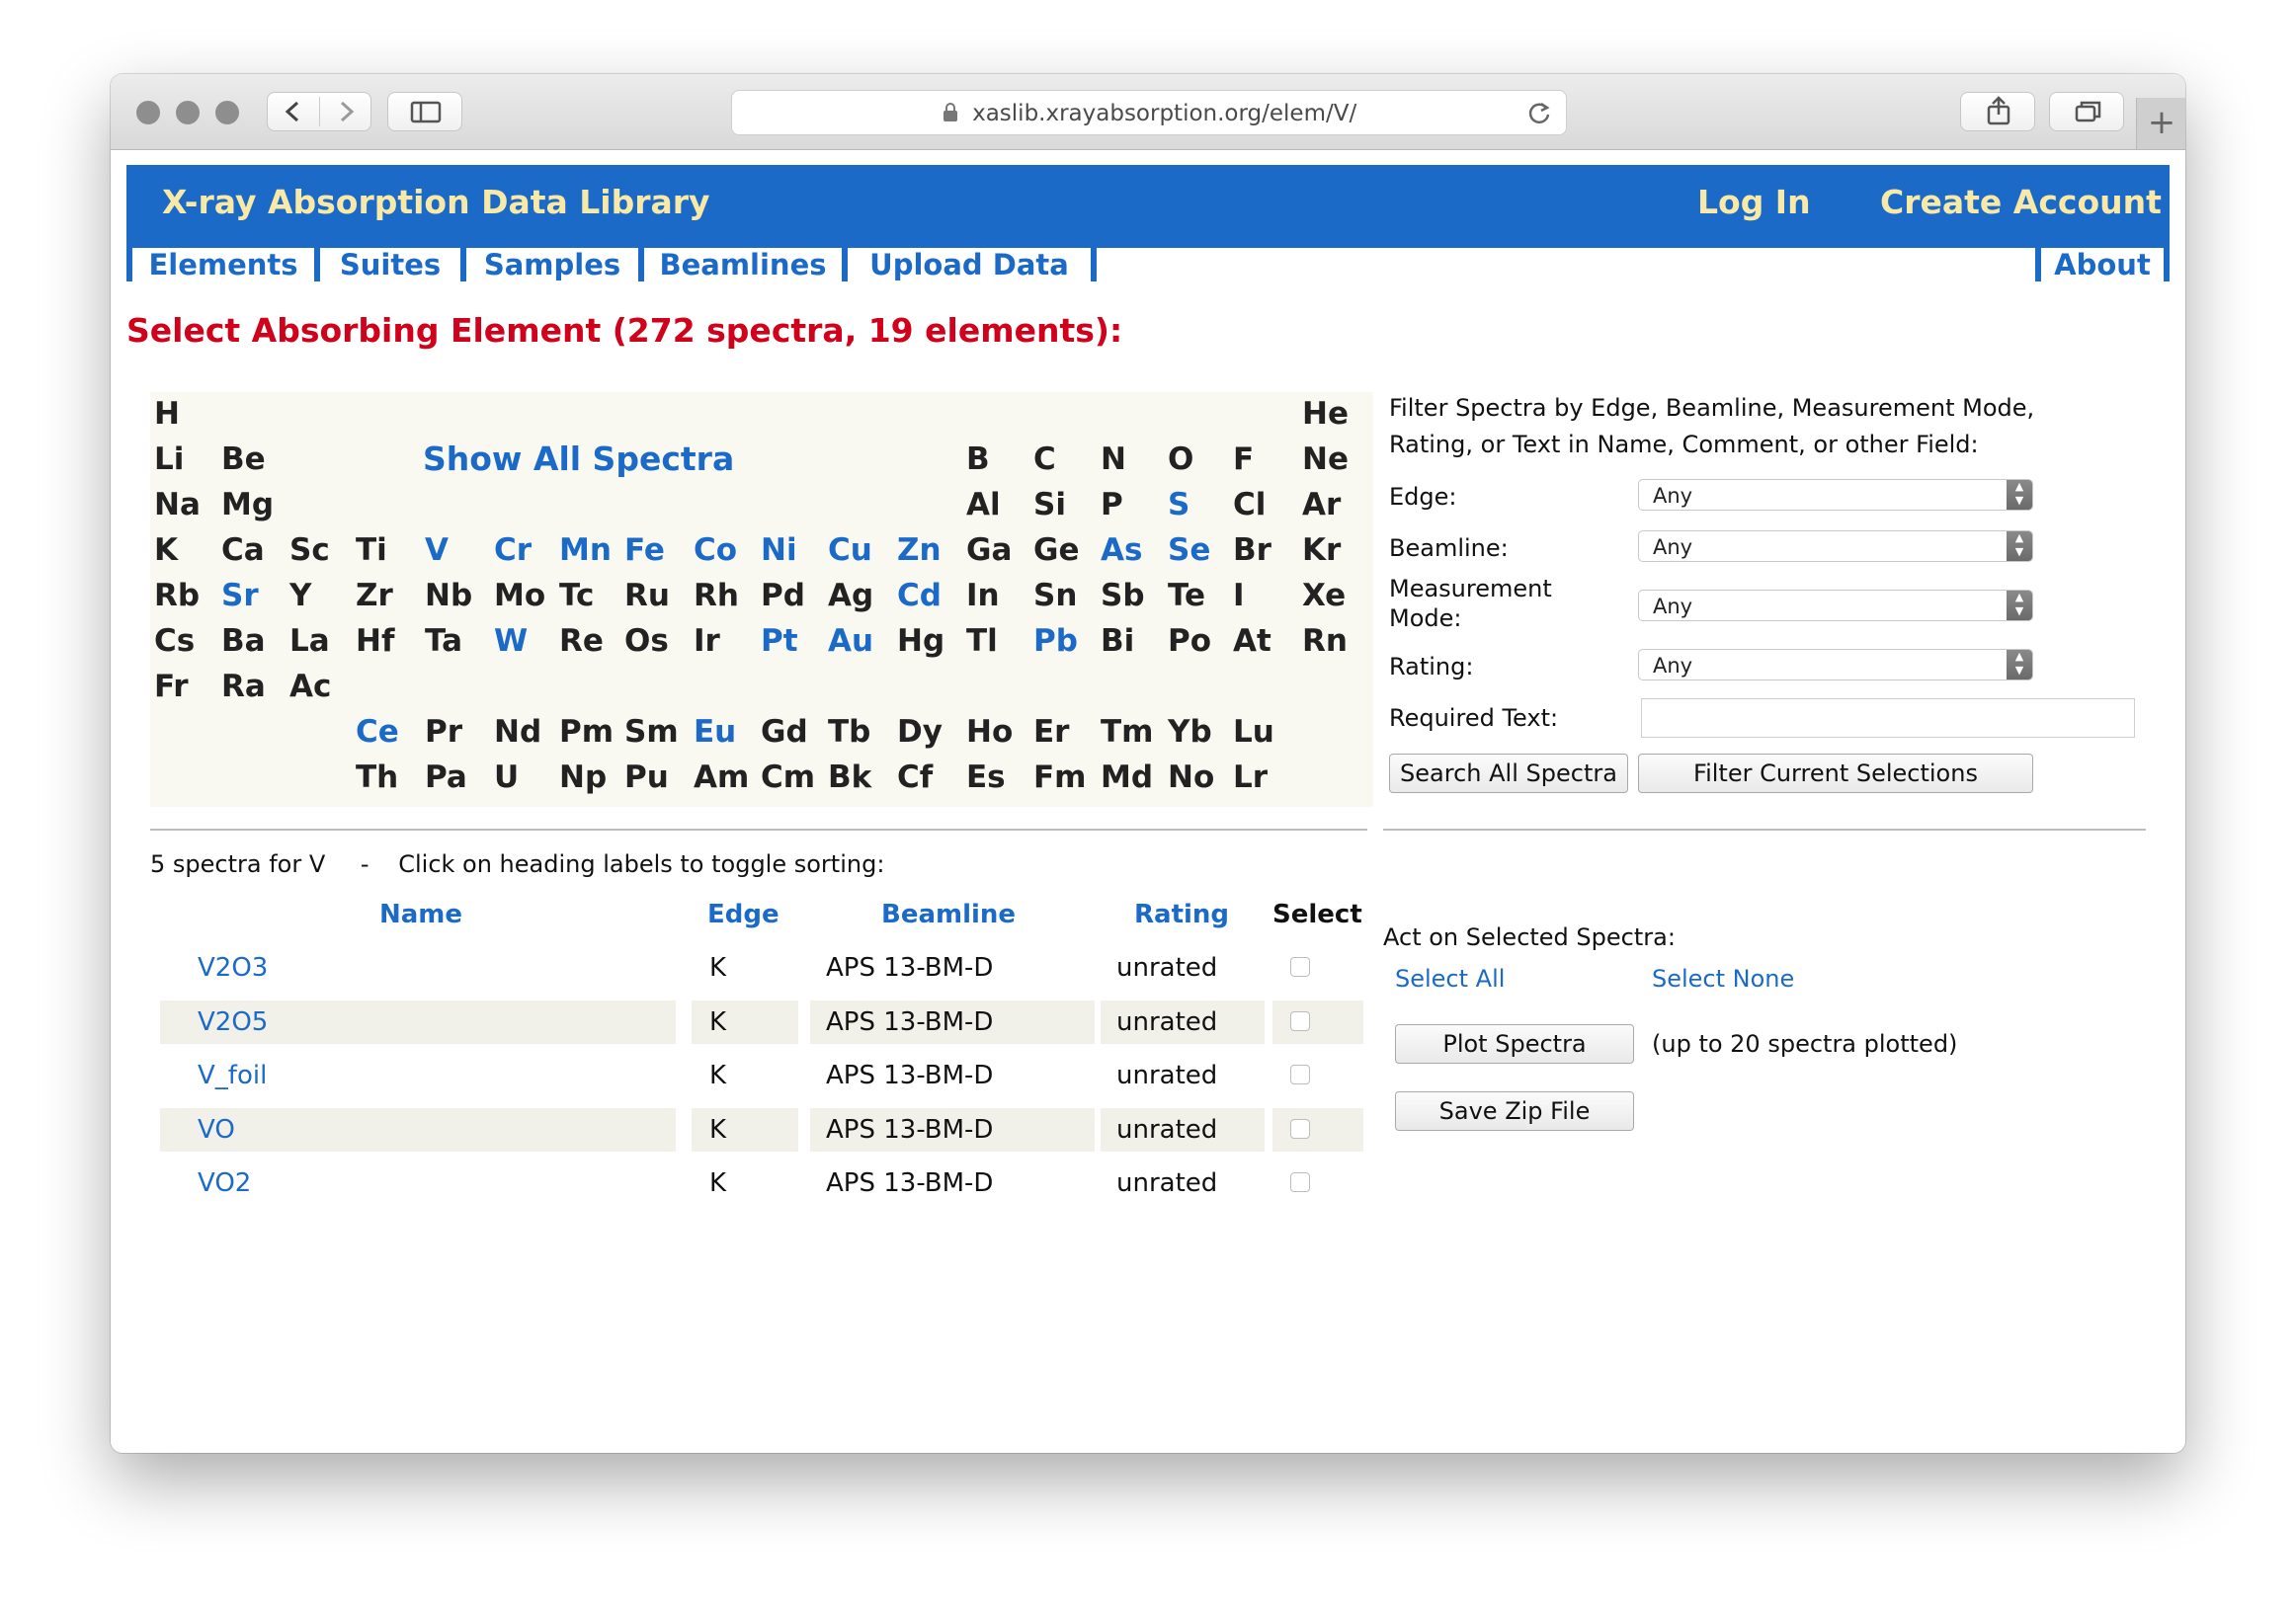 This screenshot has height=1600, width=2296. I want to click on element-ta: Ta, so click(444, 641).